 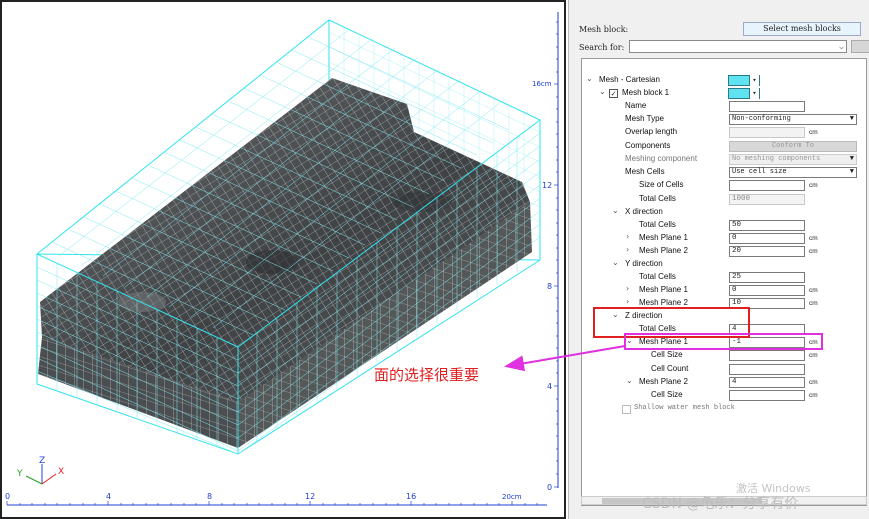 I want to click on tree-row-z-mesh-plane-2: ⌄ Mesh Plane 2 4 cm, so click(x=724, y=382).